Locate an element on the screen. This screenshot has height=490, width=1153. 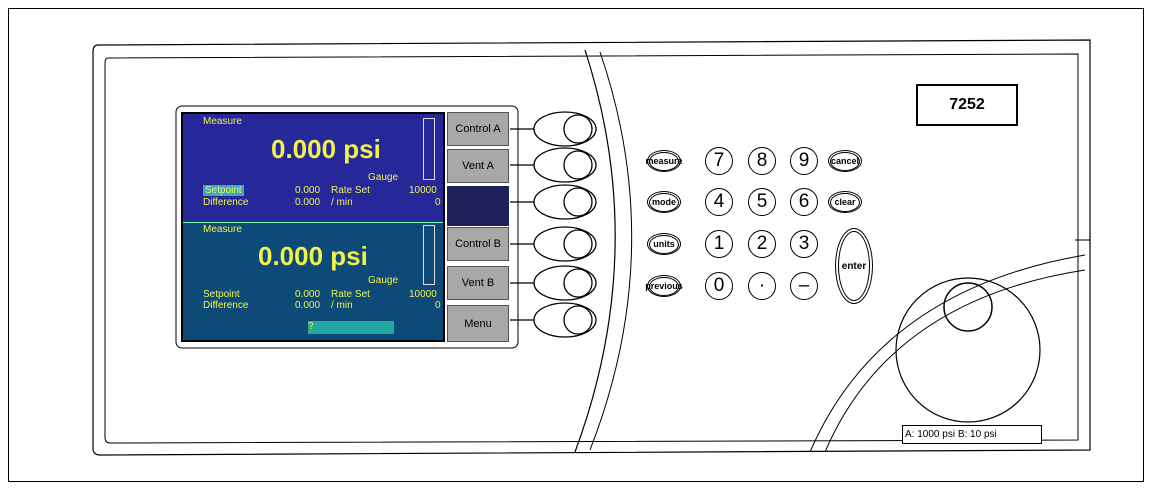
channel-b-title: Measure is located at coordinates (222, 229).